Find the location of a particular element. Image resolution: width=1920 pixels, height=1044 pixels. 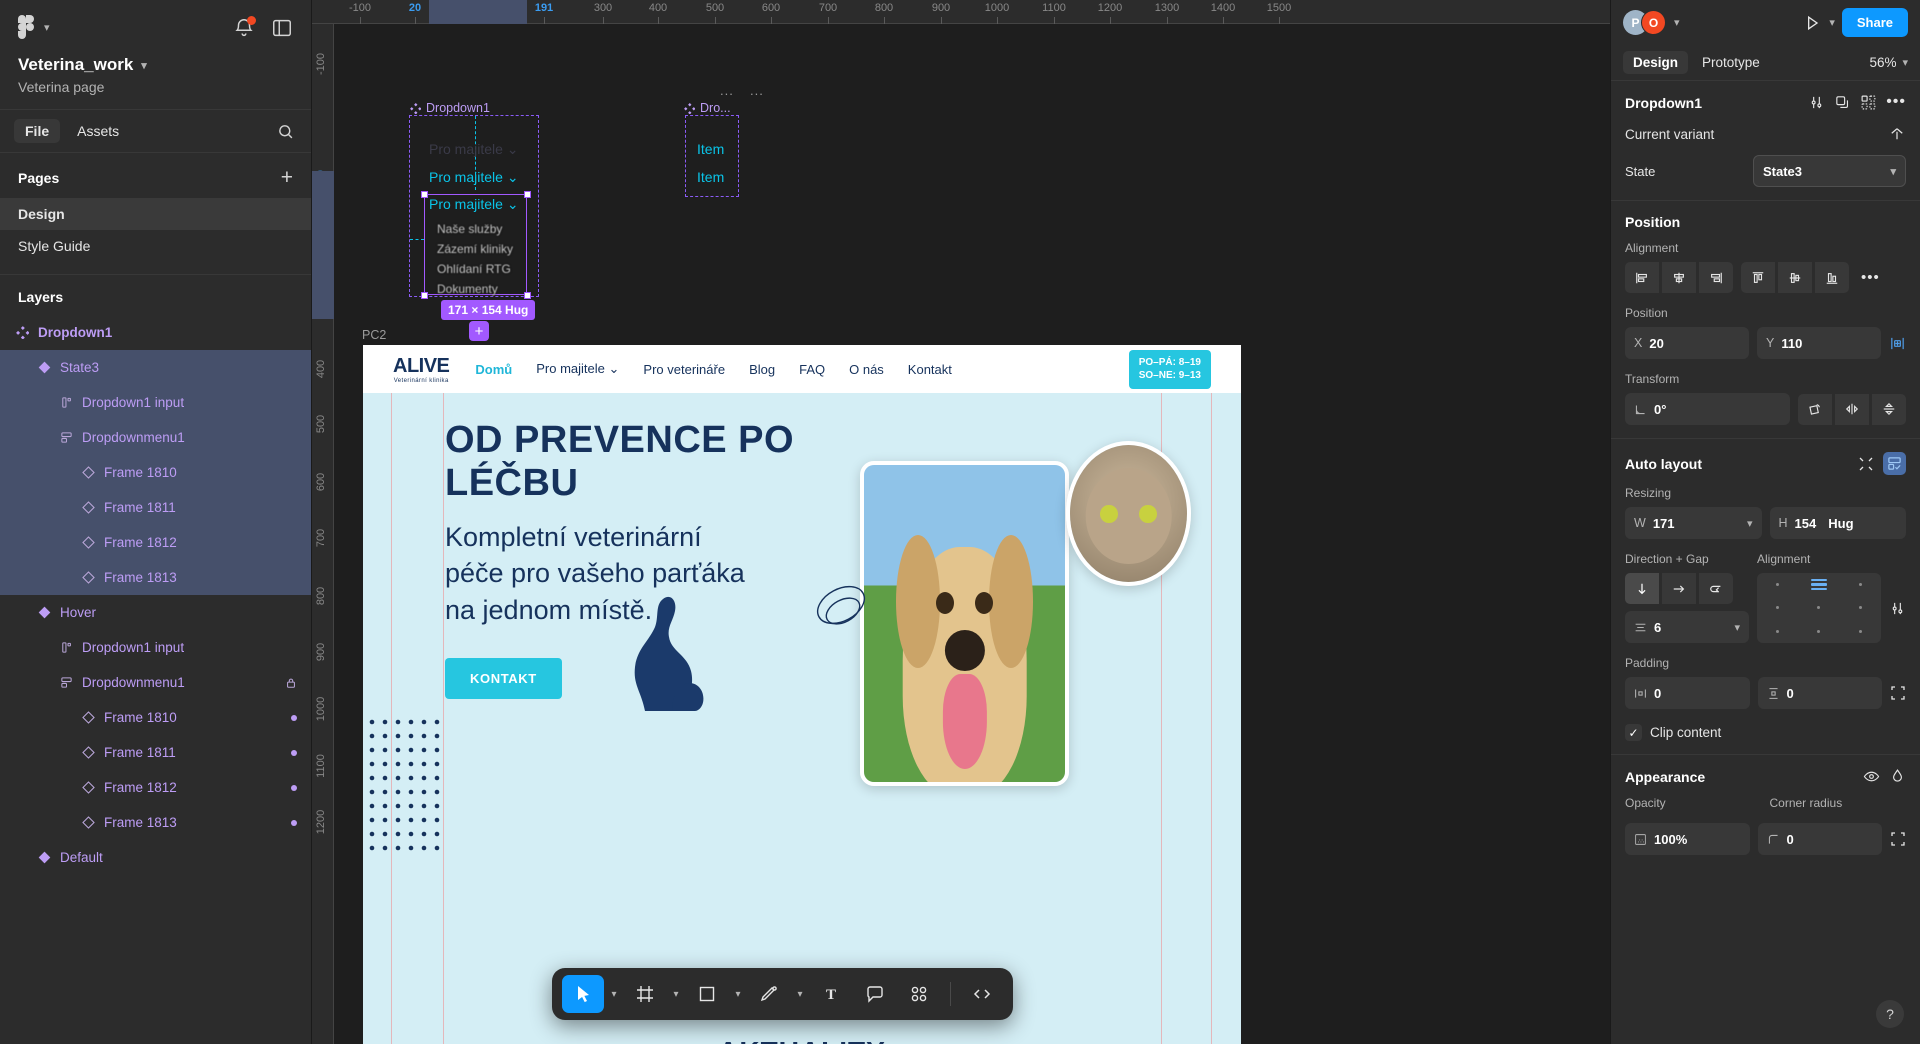

collaborators: P O is located at coordinates (1644, 22).